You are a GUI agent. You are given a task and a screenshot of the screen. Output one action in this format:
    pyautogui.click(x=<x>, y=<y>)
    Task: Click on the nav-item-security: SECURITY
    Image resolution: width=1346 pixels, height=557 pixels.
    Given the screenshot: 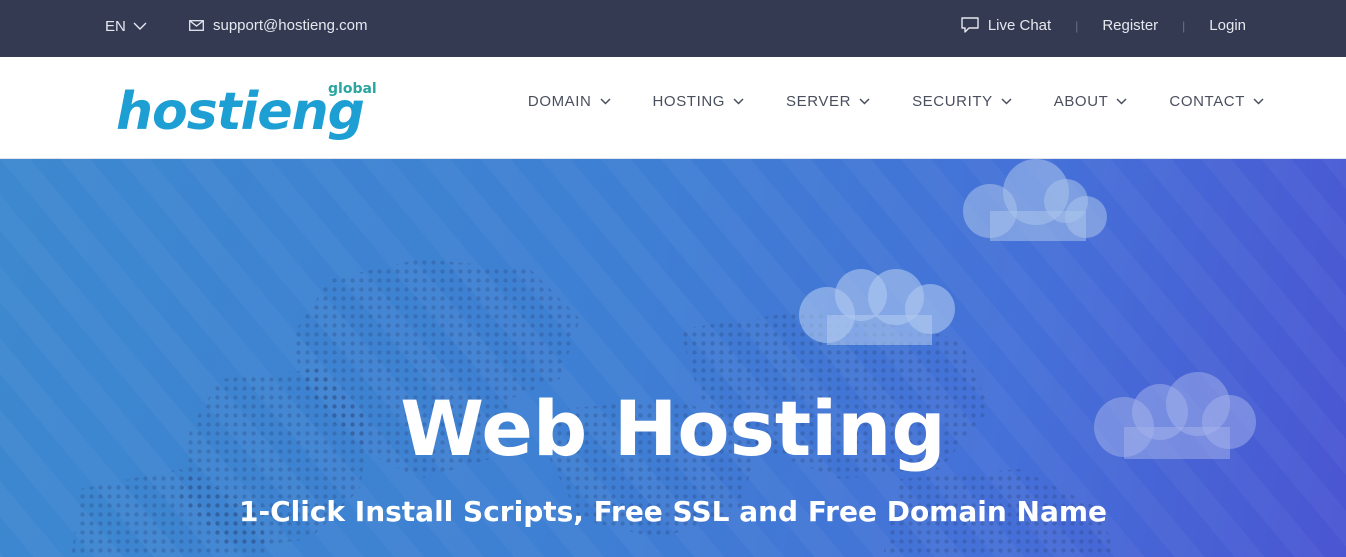 What is the action you would take?
    pyautogui.click(x=962, y=101)
    